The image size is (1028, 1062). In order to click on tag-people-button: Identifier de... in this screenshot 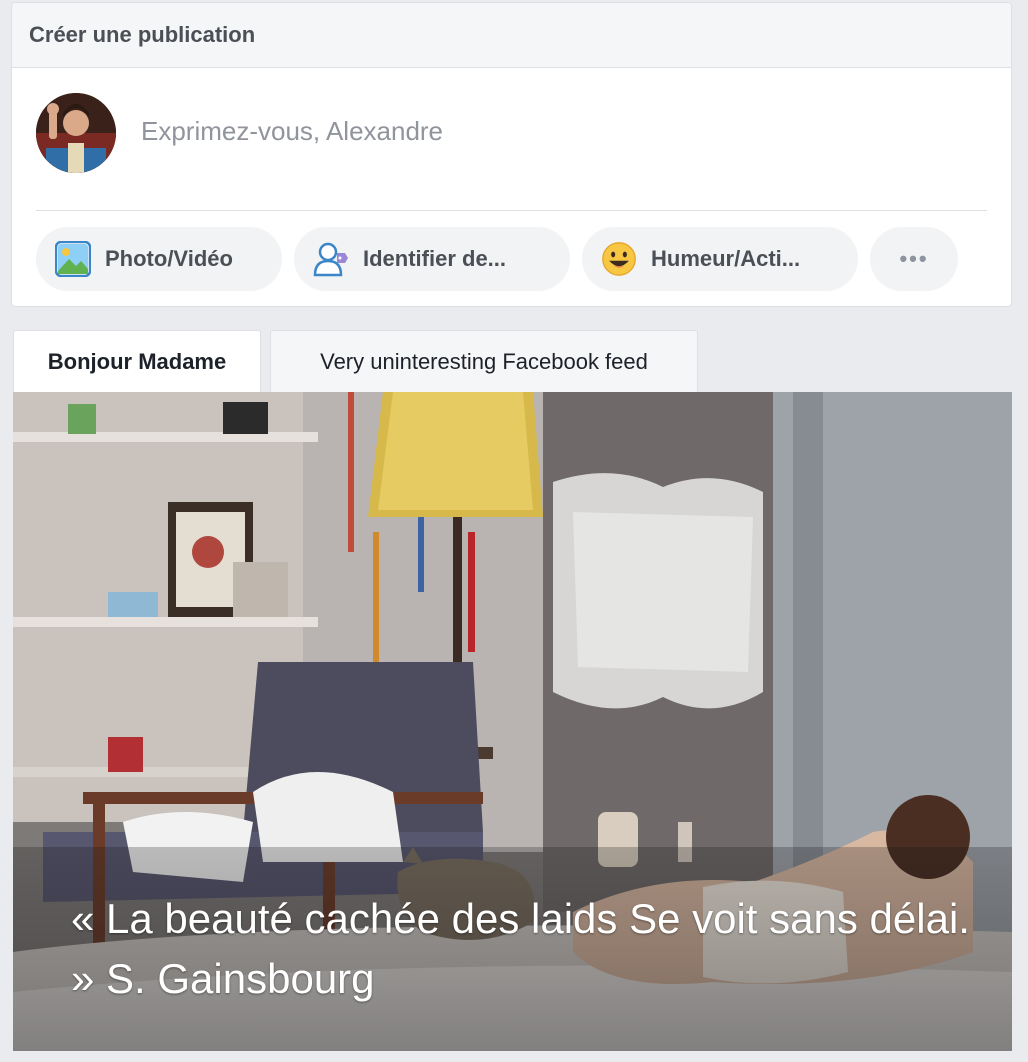, I will do `click(432, 259)`.